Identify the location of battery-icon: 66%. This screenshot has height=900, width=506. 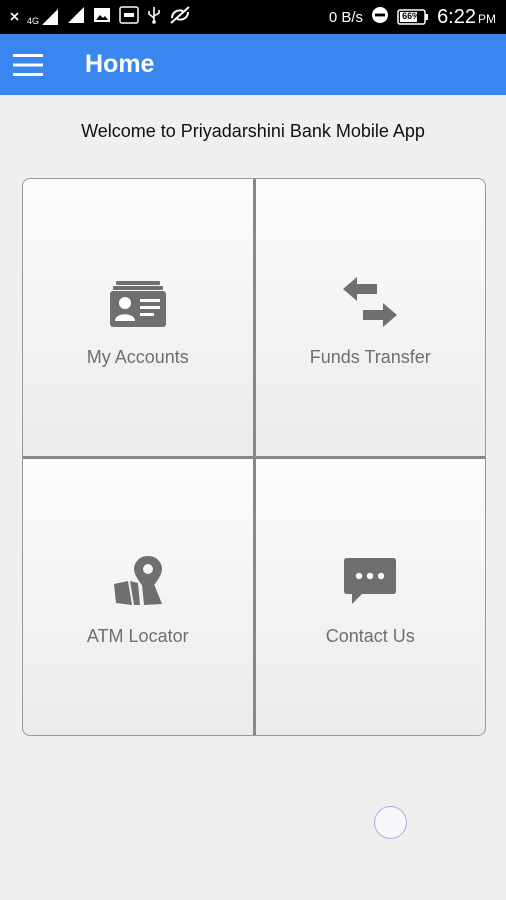
(413, 17).